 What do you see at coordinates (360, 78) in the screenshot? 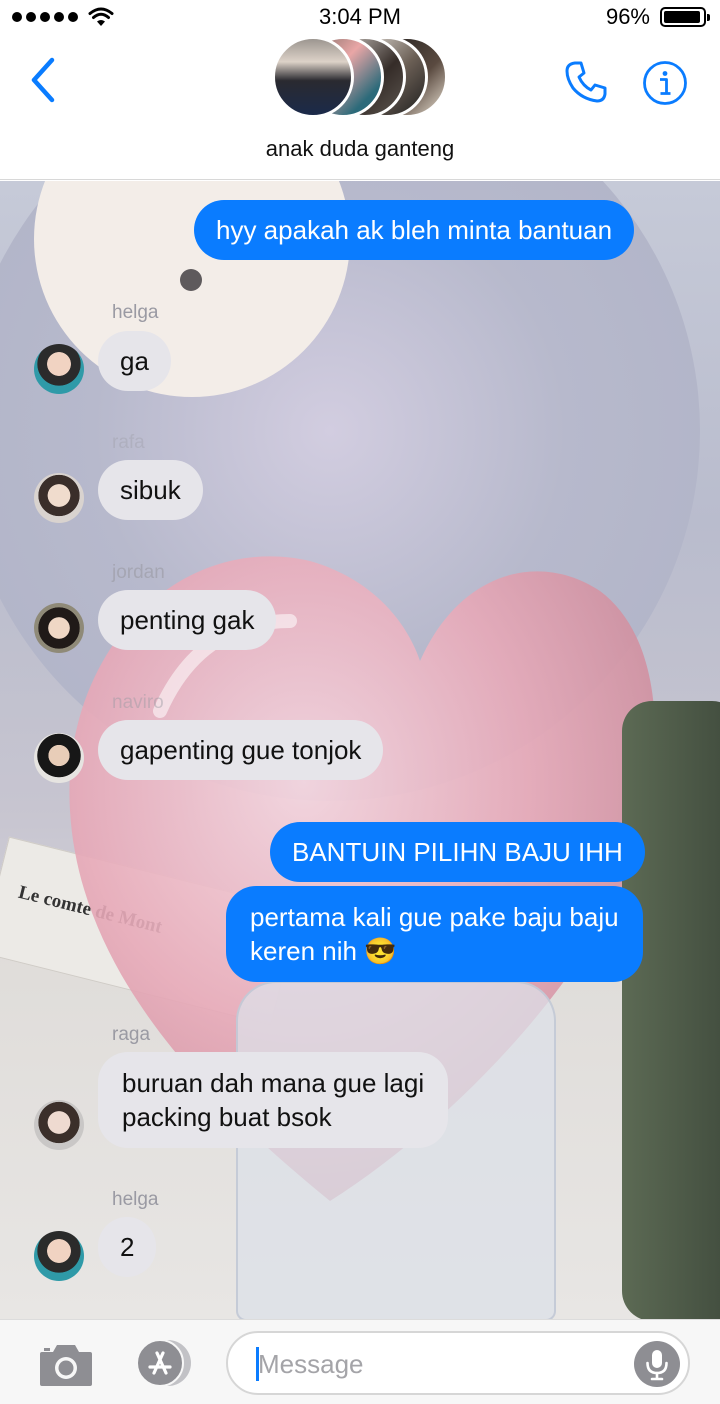
I see `group-avatar-stack` at bounding box center [360, 78].